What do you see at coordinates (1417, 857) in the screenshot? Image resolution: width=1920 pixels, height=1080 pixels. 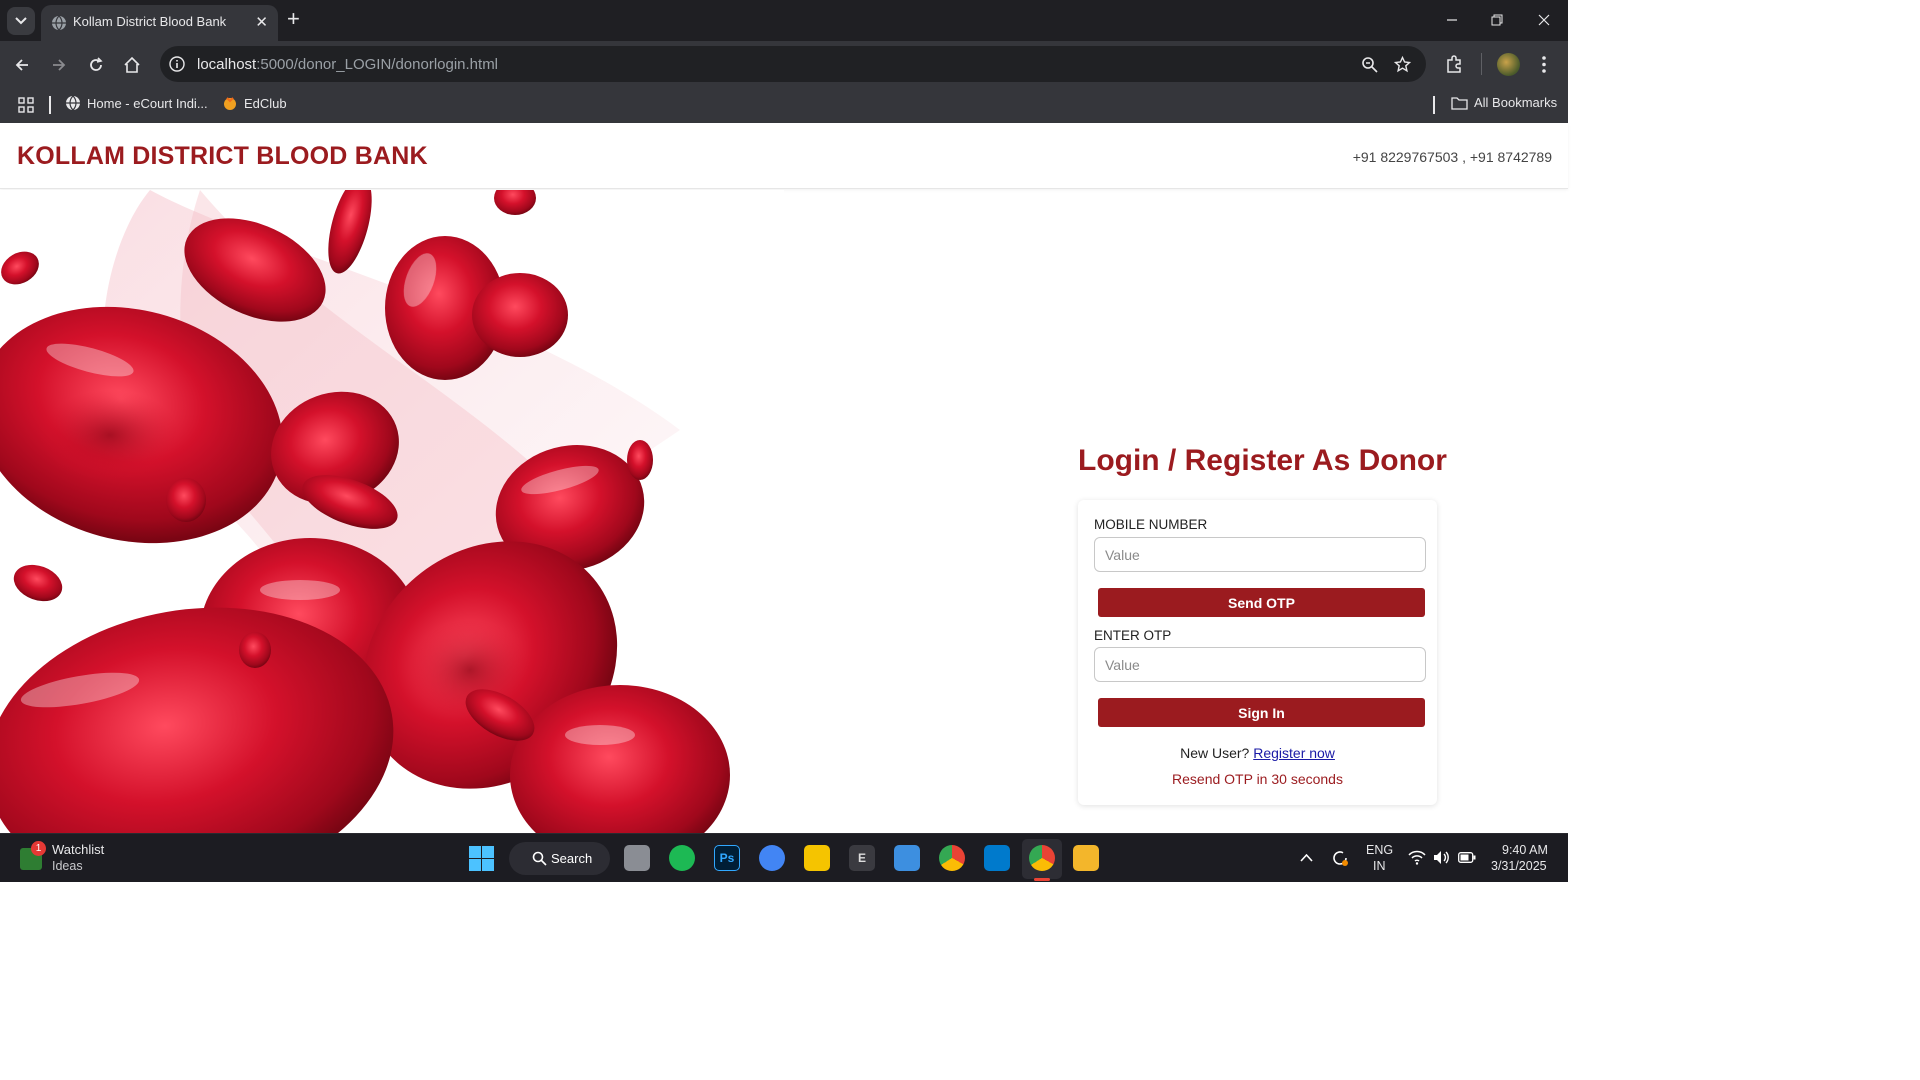 I see `wifi-icon` at bounding box center [1417, 857].